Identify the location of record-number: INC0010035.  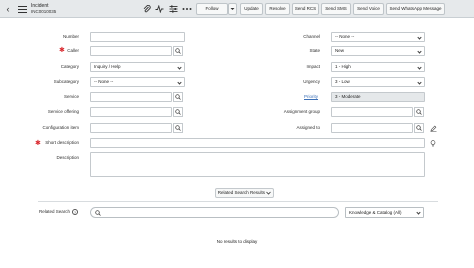
(44, 11).